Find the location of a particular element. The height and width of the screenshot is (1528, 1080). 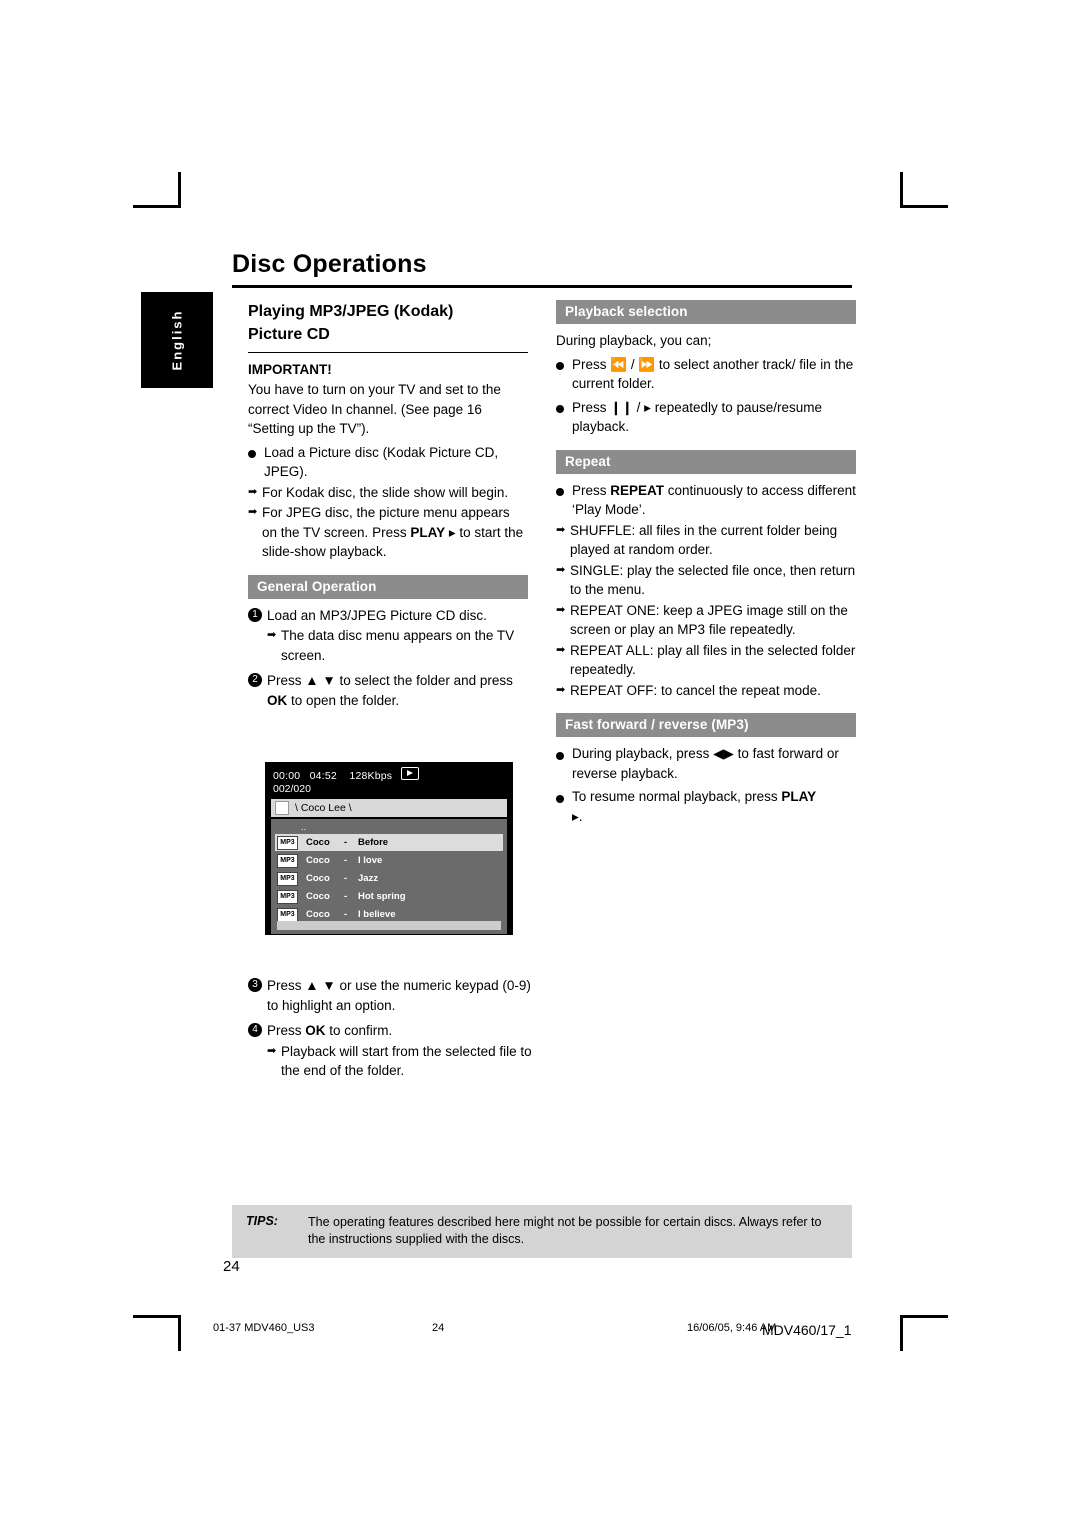

important-label: IMPORTANT! is located at coordinates (290, 369).